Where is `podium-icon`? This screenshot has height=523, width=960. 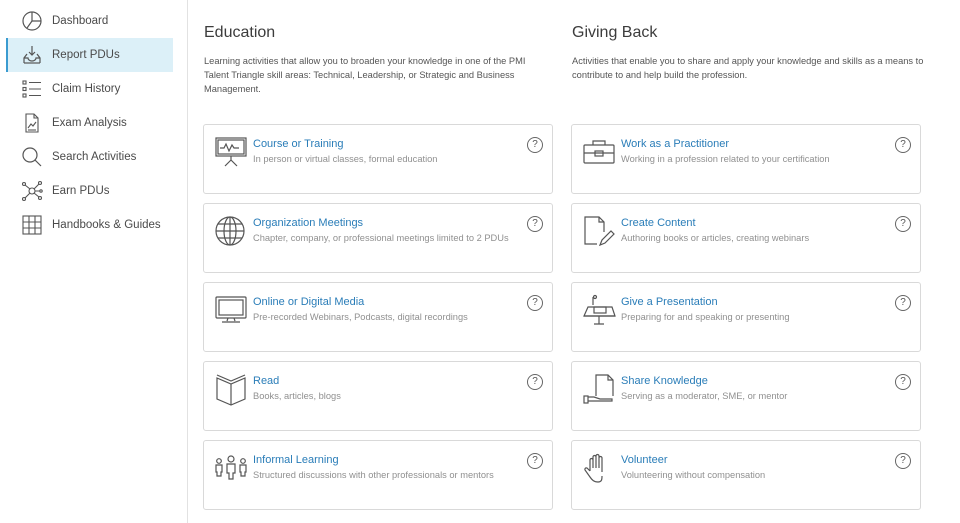 podium-icon is located at coordinates (599, 310).